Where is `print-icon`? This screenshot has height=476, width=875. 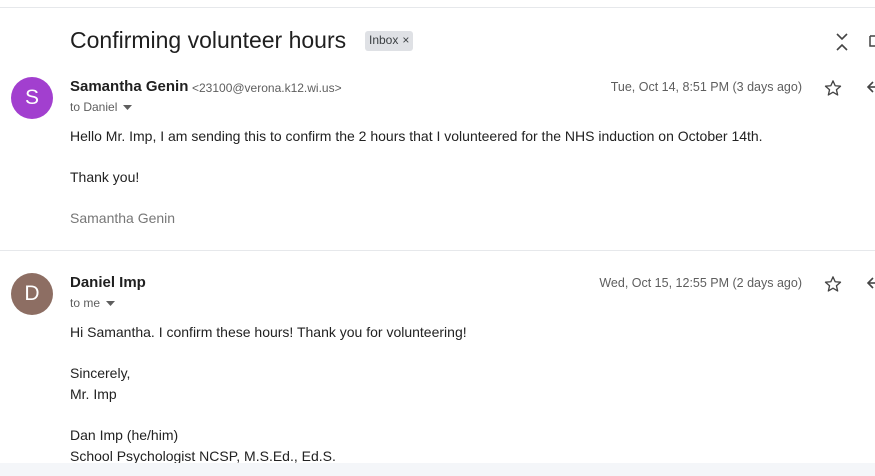 print-icon is located at coordinates (871, 41).